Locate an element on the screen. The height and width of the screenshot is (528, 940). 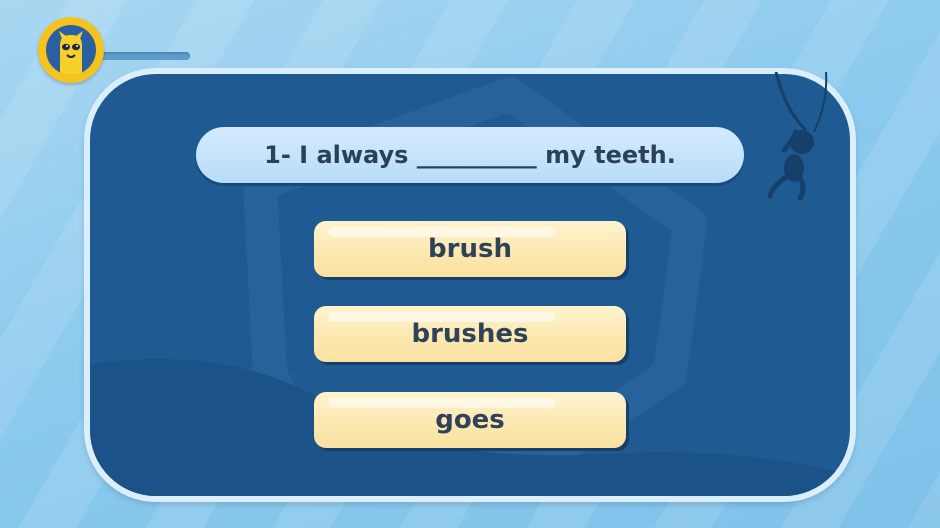
yellow-monster-icon is located at coordinates (71, 50).